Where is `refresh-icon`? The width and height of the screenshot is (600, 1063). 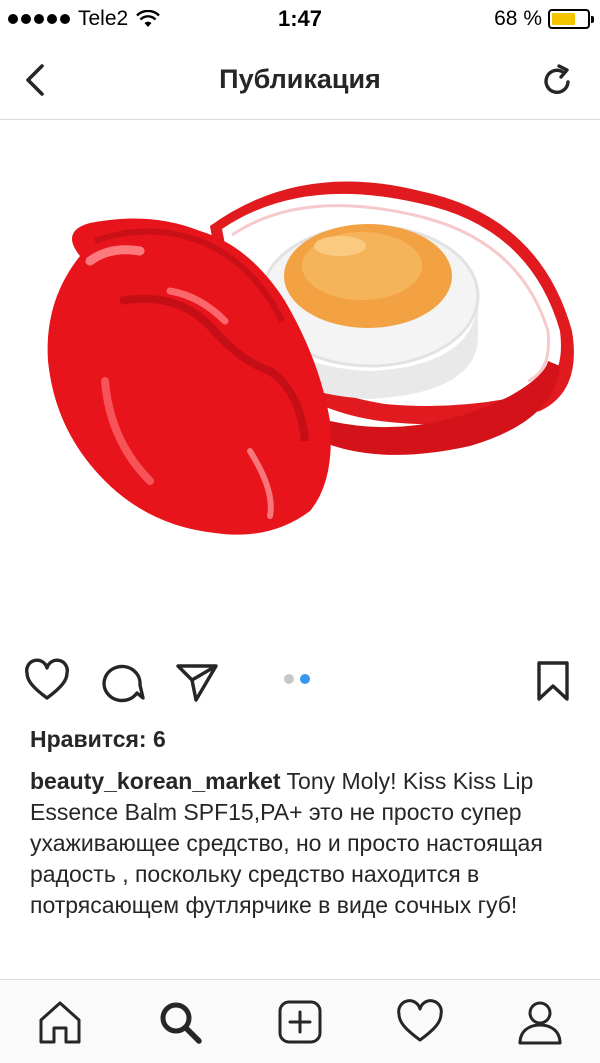
refresh-icon is located at coordinates (557, 81).